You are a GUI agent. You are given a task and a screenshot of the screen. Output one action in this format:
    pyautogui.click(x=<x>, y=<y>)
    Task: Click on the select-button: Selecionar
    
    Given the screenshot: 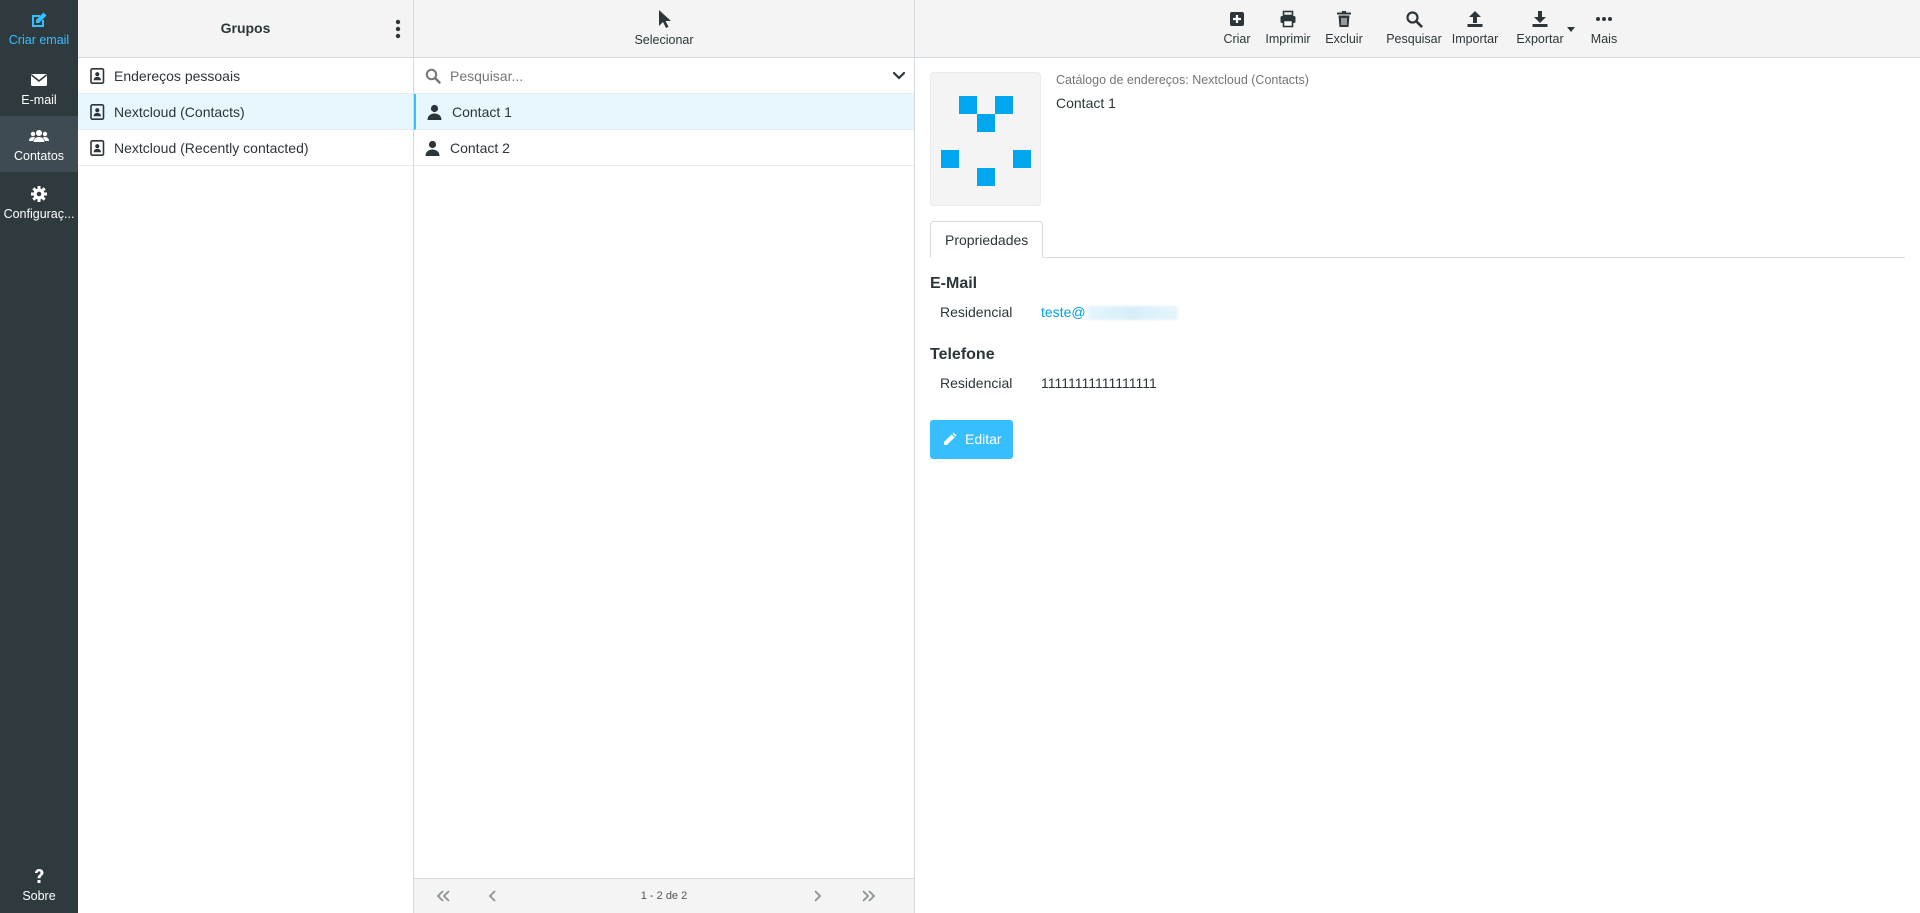 What is the action you would take?
    pyautogui.click(x=664, y=29)
    